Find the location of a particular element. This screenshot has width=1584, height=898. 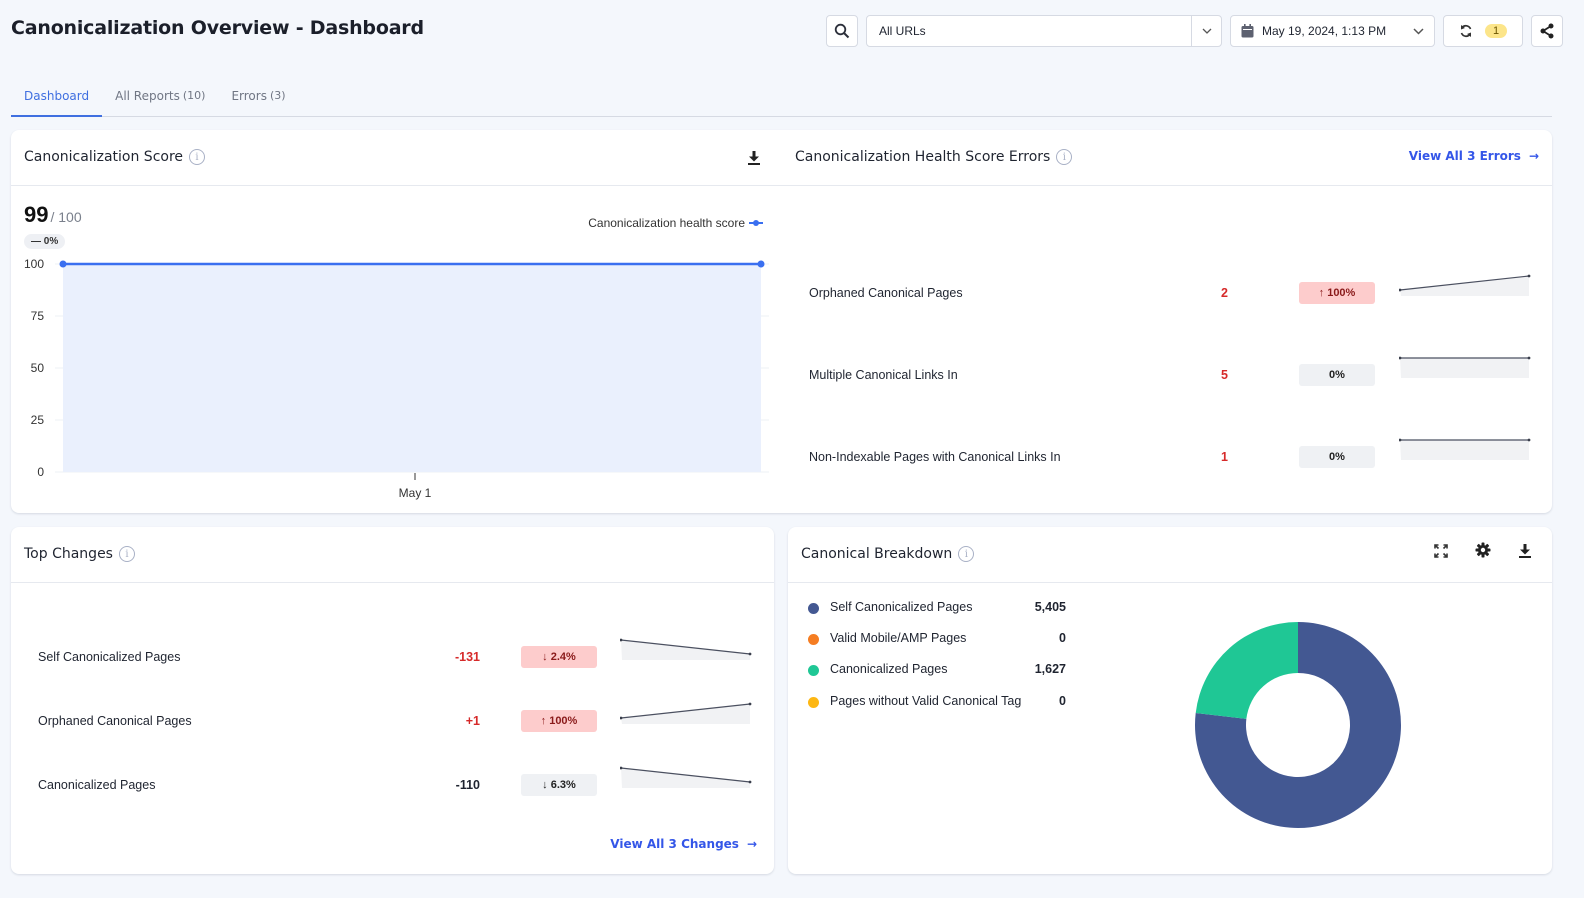

view-all-changes-link: View All 3 Changes → is located at coordinates (683, 844).